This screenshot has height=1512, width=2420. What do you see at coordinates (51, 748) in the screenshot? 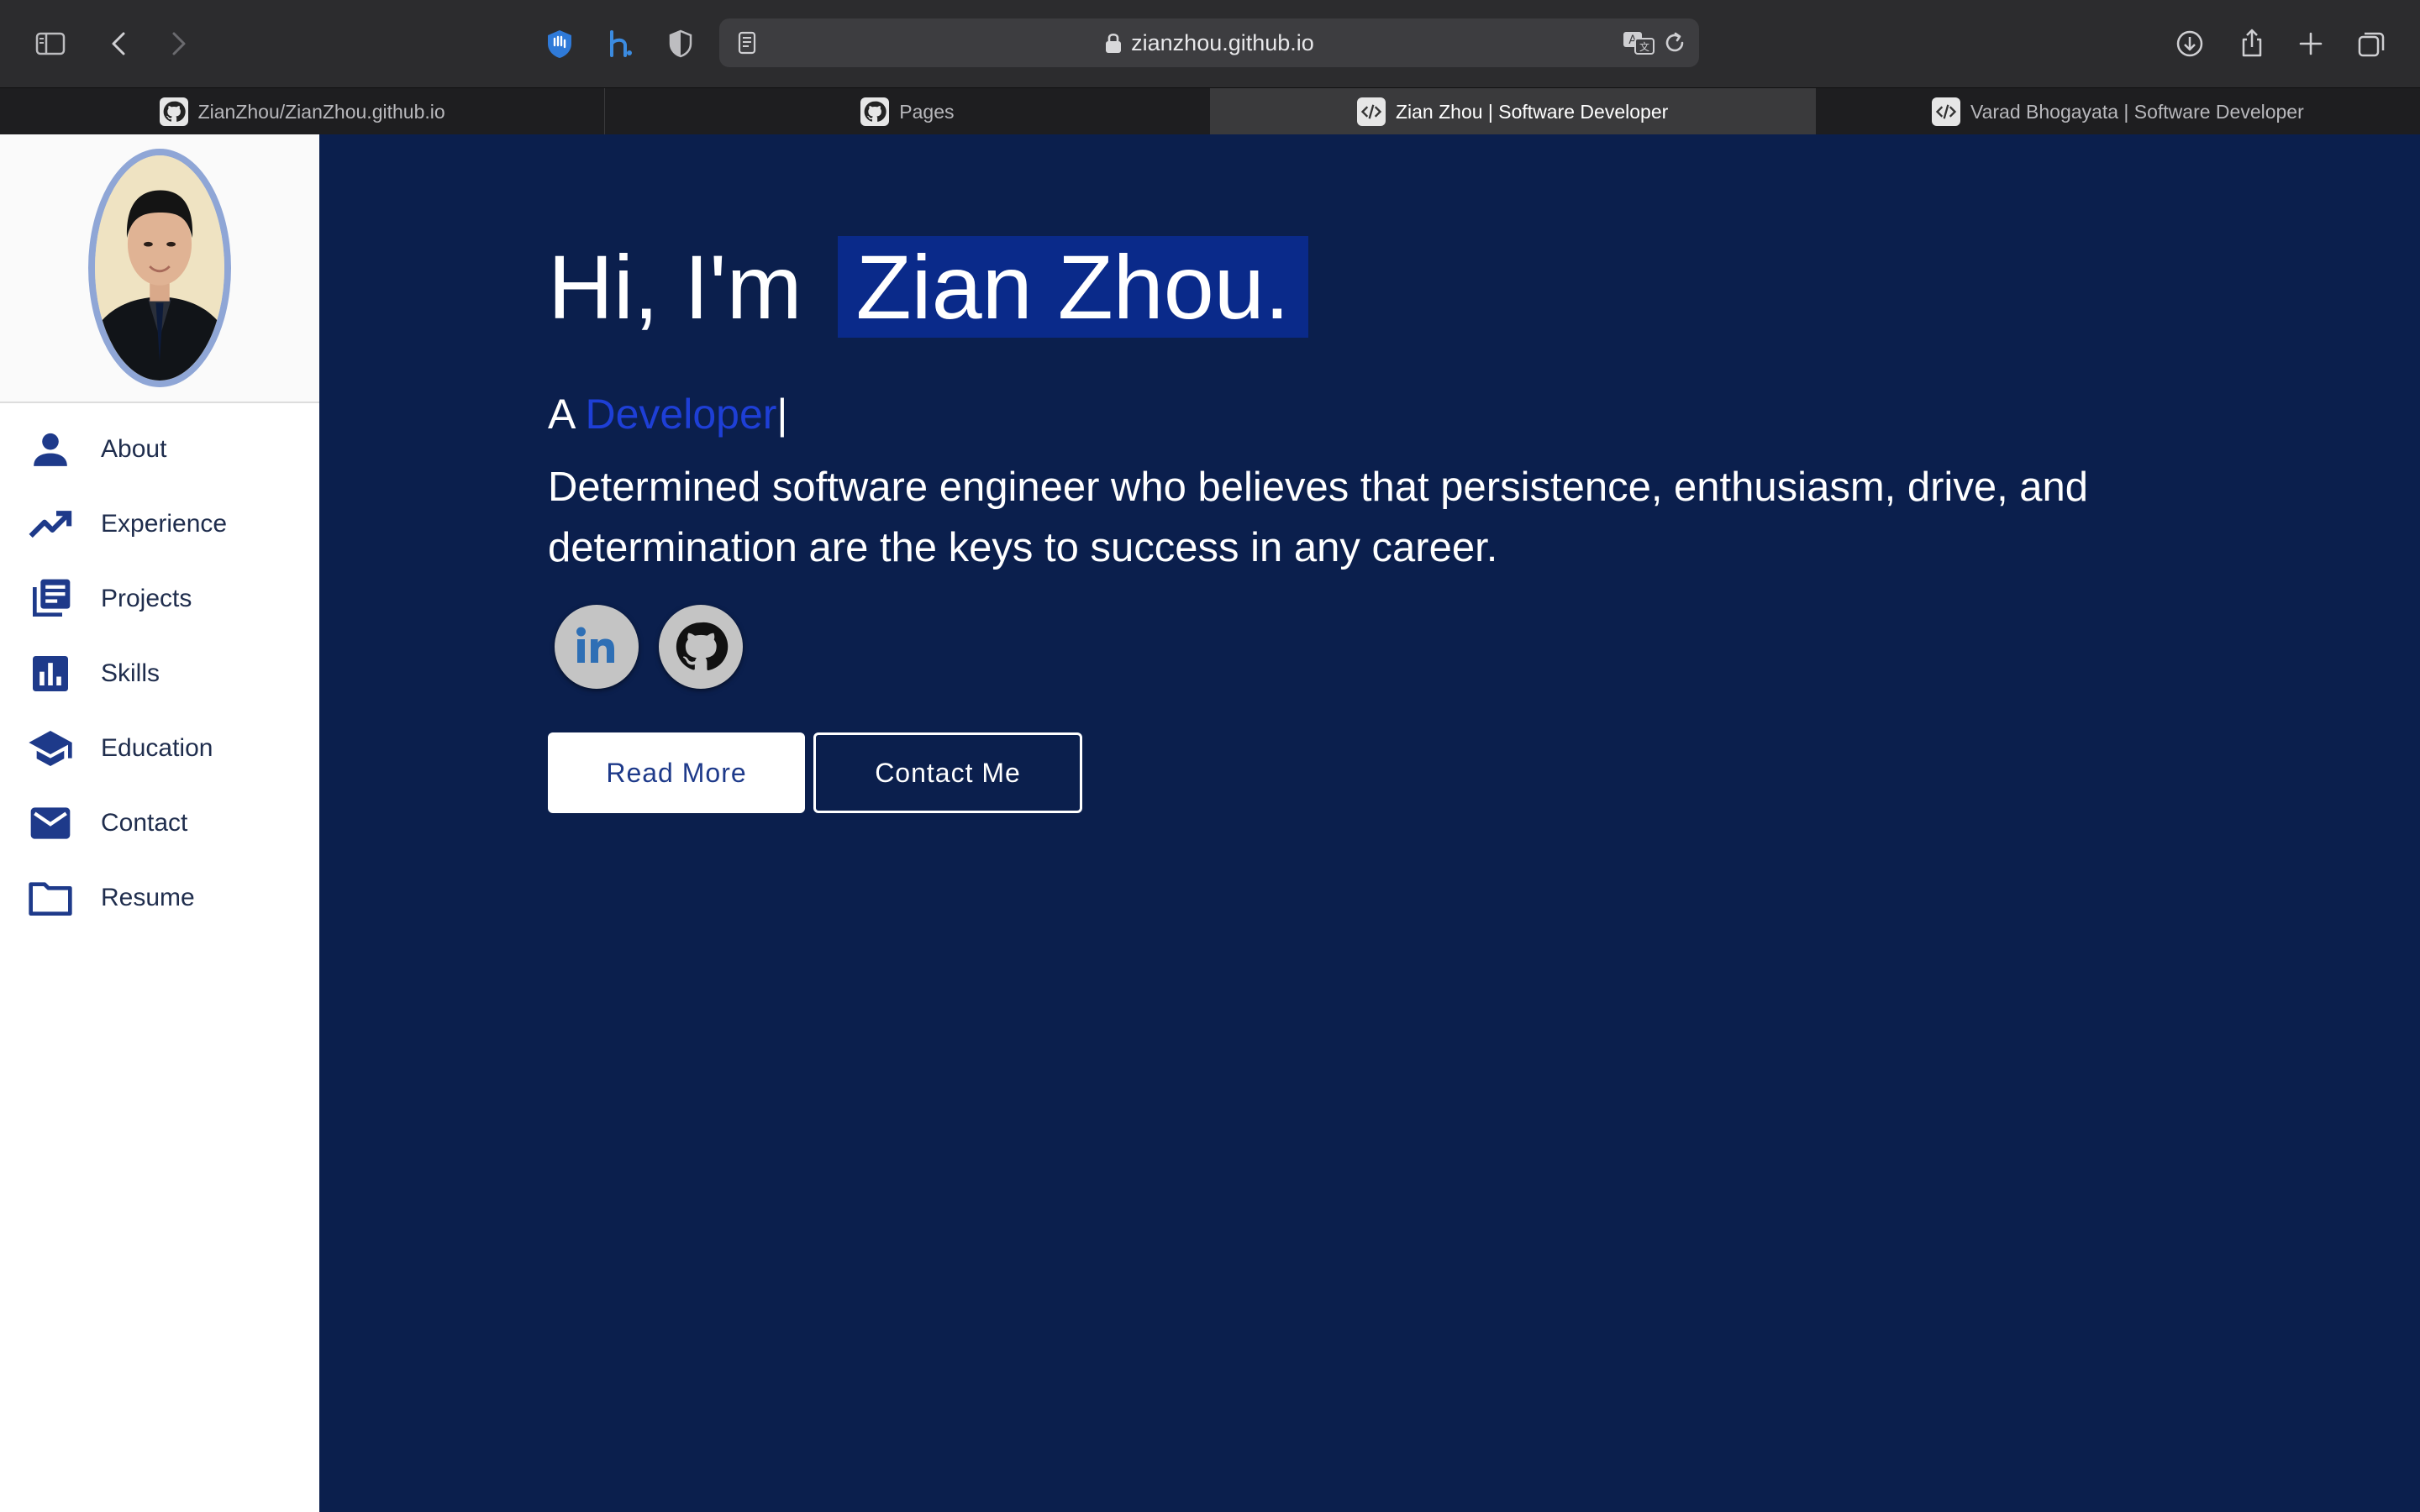
I see `school-icon` at bounding box center [51, 748].